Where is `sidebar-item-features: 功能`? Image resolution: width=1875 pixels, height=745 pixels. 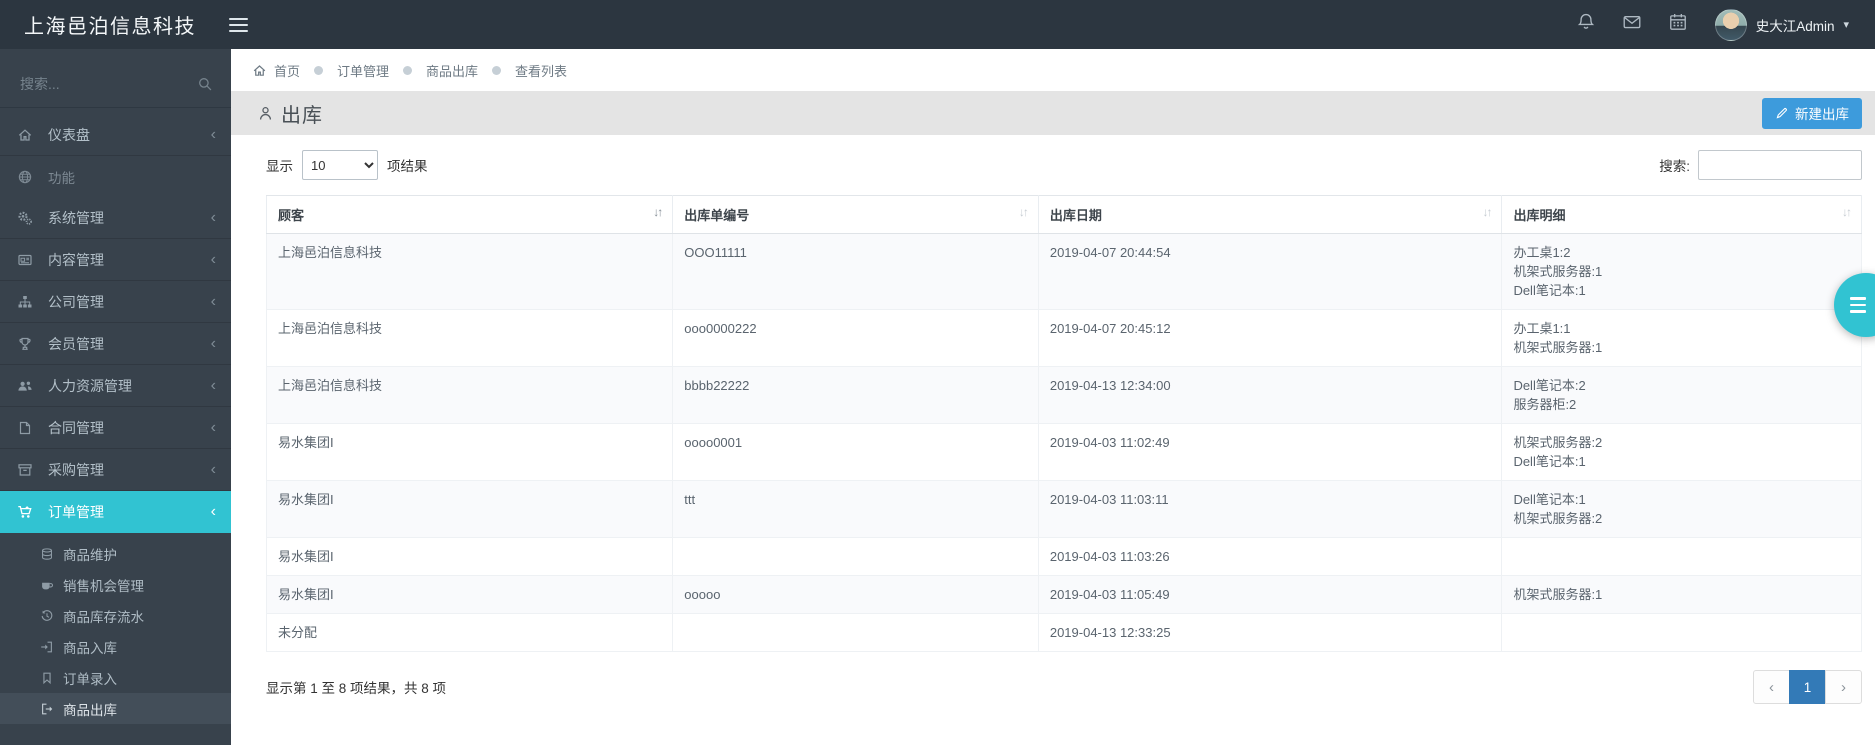 sidebar-item-features: 功能 is located at coordinates (115, 176).